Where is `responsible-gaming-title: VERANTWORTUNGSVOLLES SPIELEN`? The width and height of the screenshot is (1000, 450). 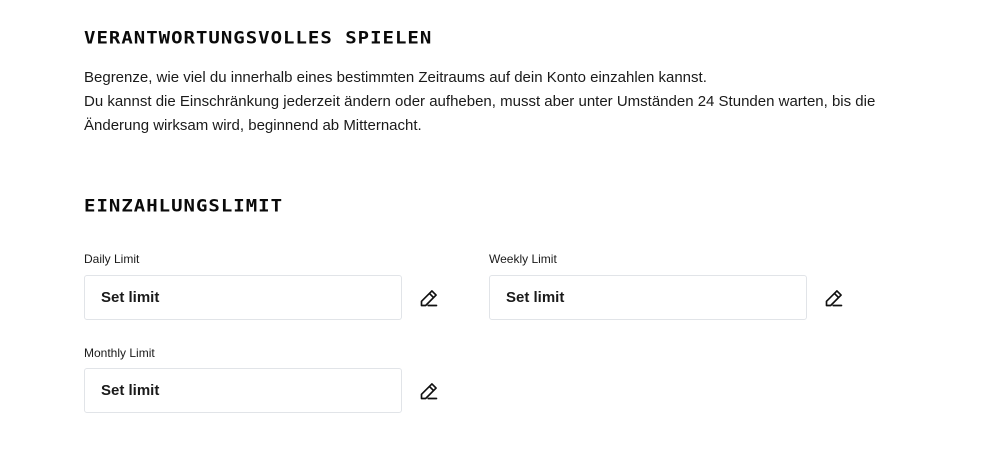 responsible-gaming-title: VERANTWORTUNGSVOLLES SPIELEN is located at coordinates (258, 38).